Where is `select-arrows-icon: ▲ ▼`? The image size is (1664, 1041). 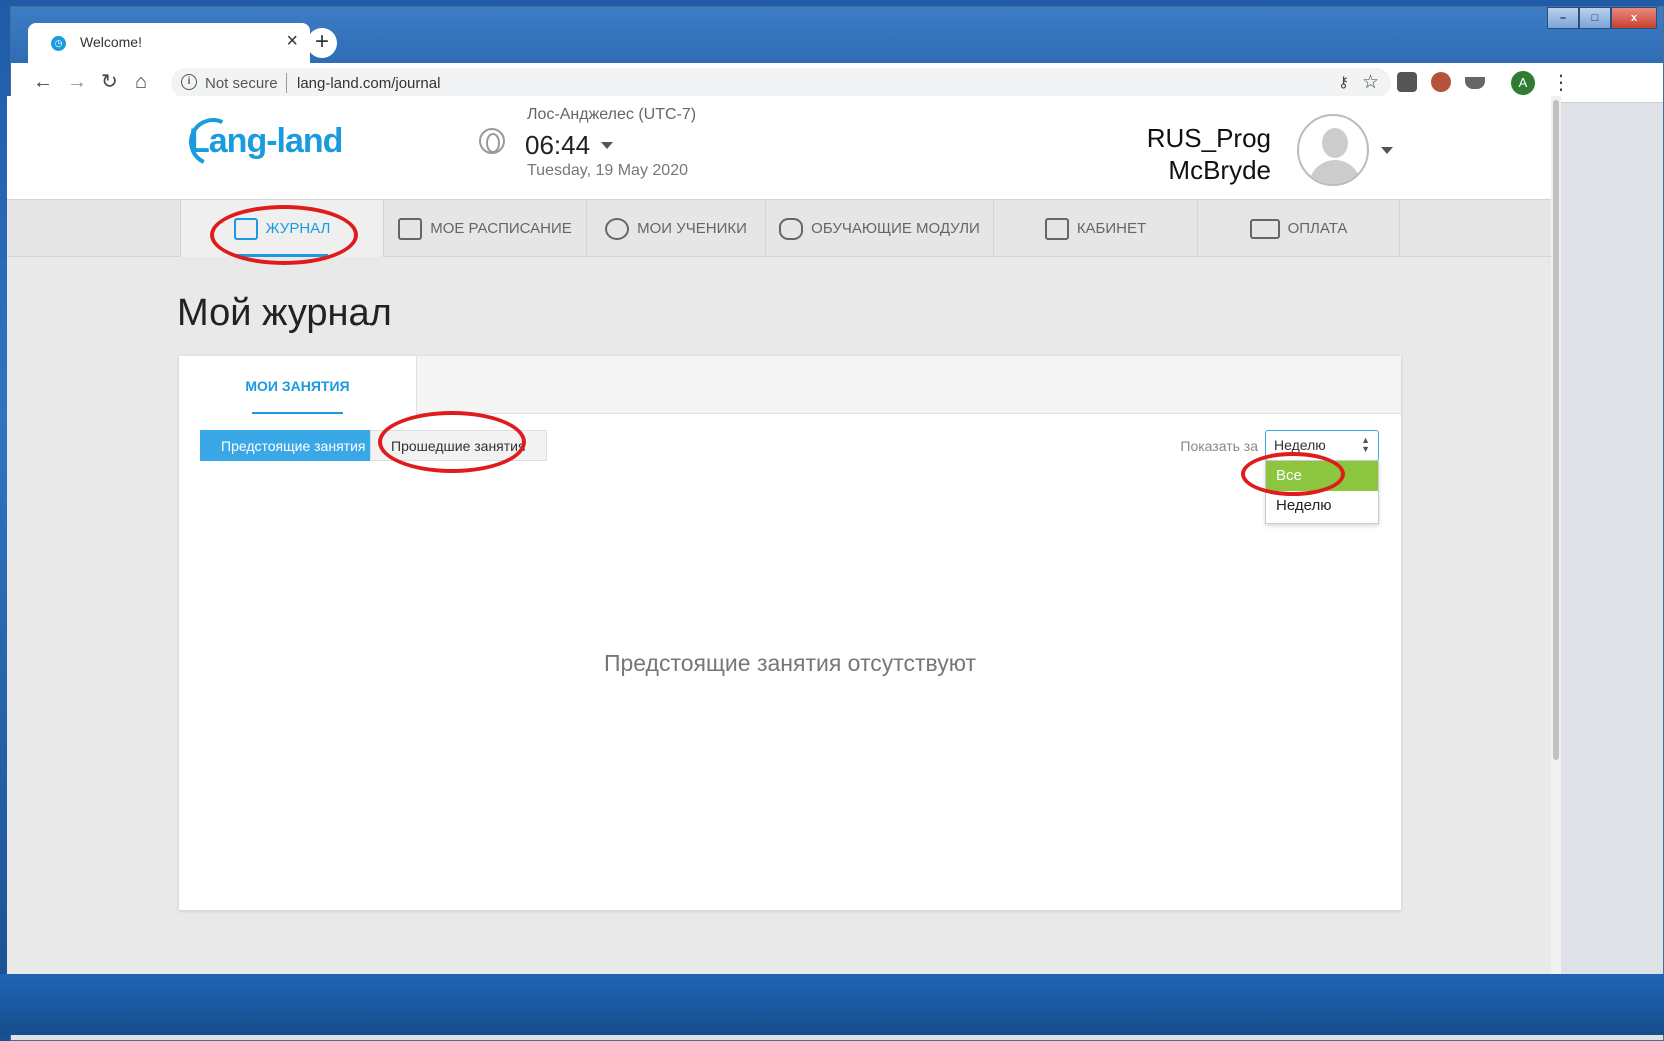 select-arrows-icon: ▲ ▼ is located at coordinates (1365, 444).